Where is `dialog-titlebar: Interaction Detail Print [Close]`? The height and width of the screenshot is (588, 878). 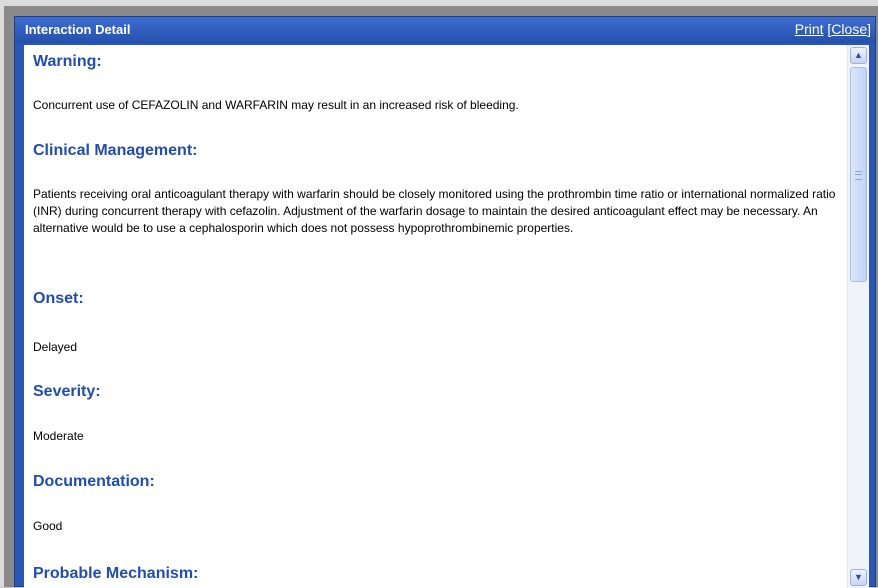 dialog-titlebar: Interaction Detail Print [Close] is located at coordinates (445, 30).